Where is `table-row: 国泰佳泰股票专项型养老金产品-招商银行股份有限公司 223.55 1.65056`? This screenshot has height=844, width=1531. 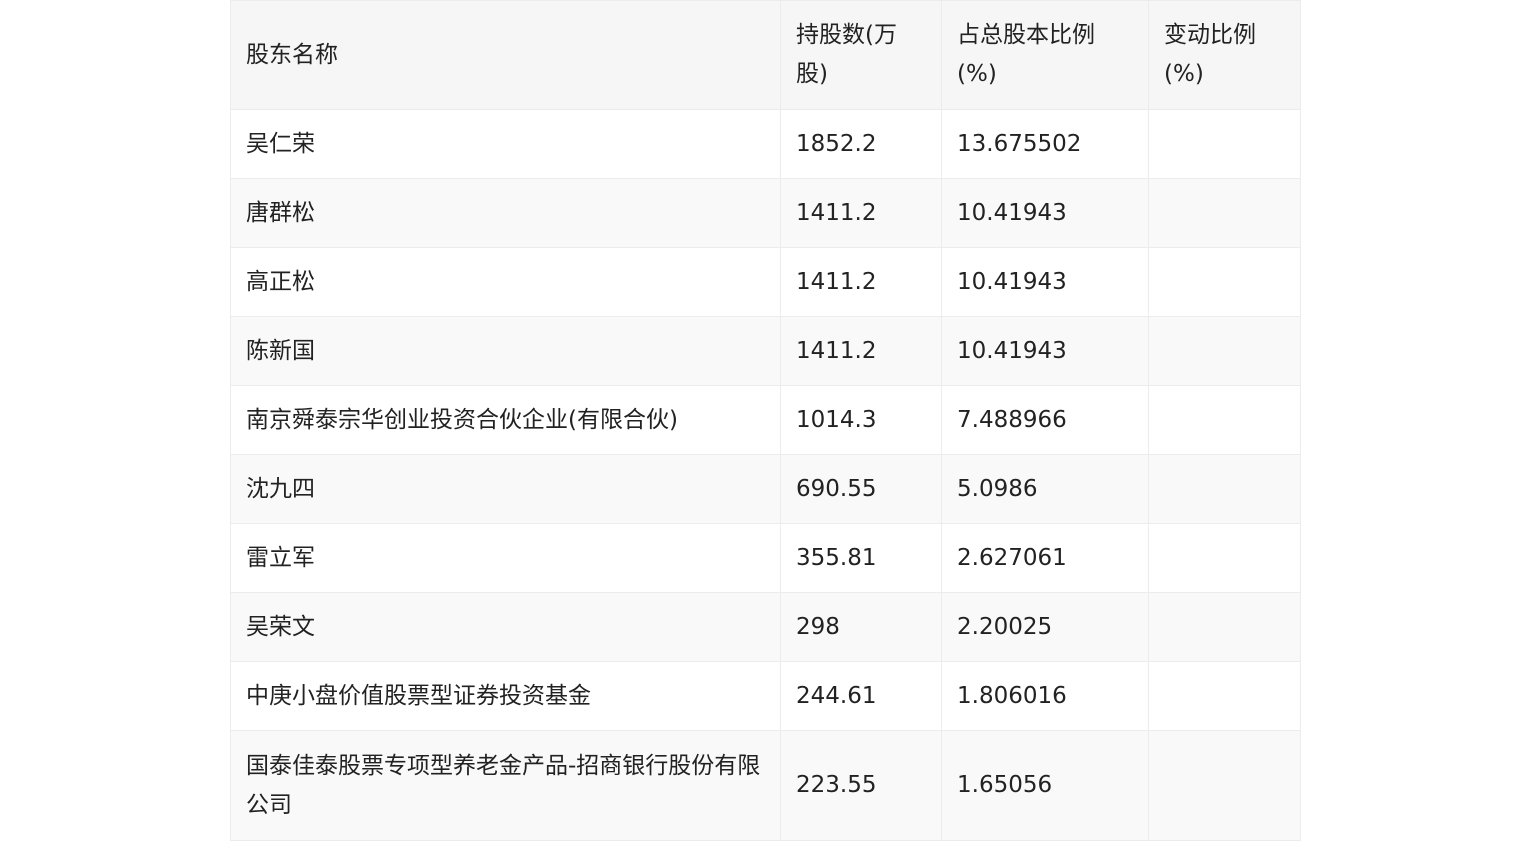
table-row: 国泰佳泰股票专项型养老金产品-招商银行股份有限公司 223.55 1.65056 is located at coordinates (765, 785).